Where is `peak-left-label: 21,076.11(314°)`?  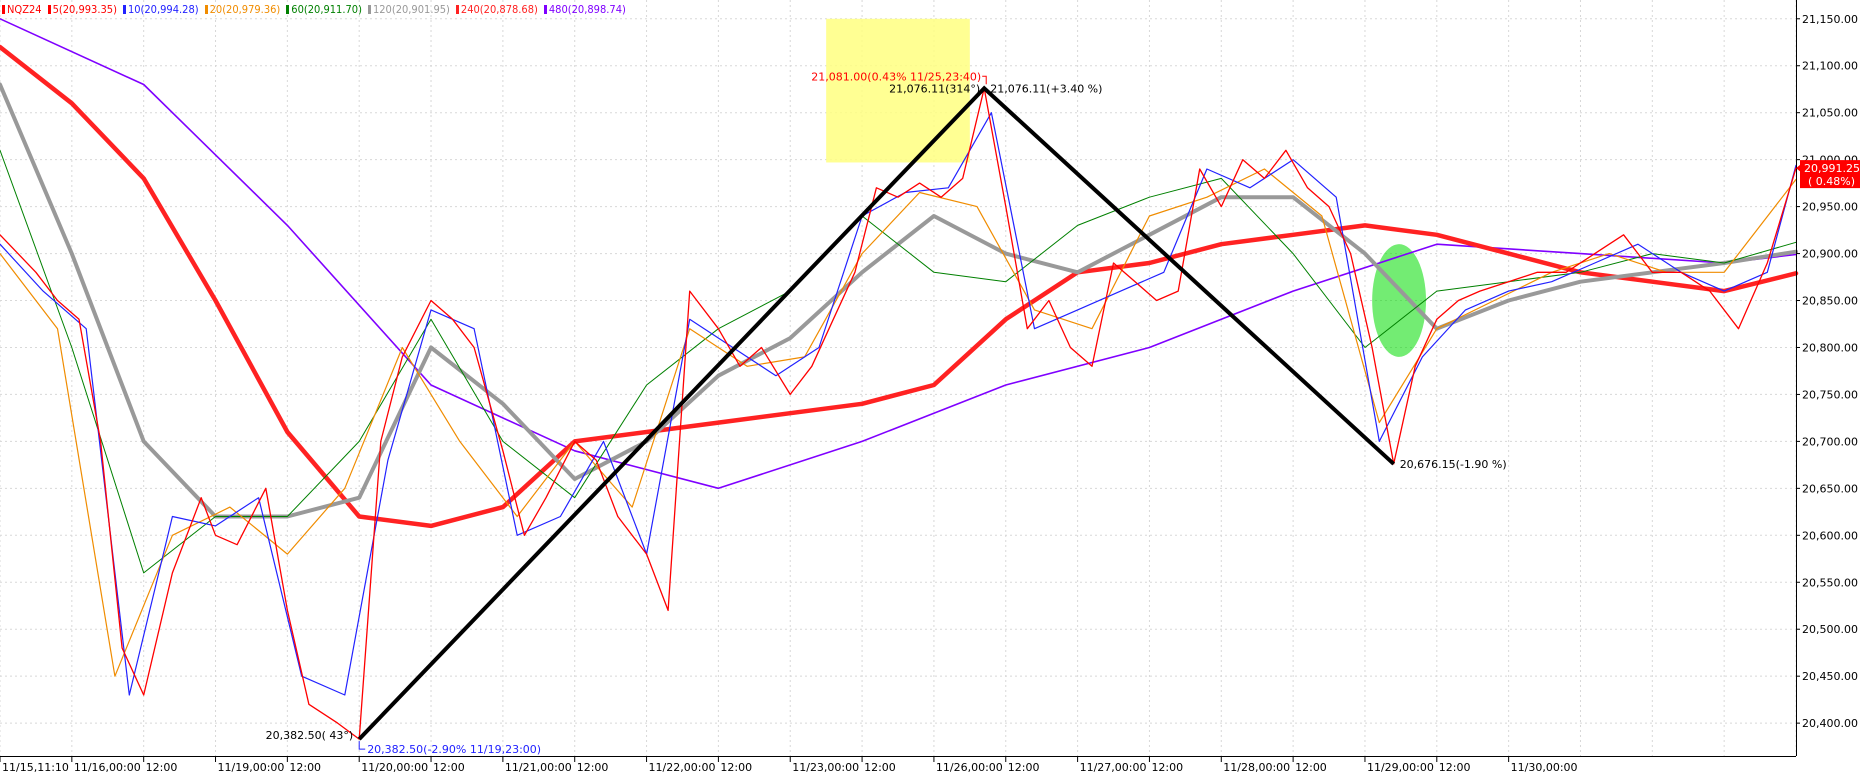
peak-left-label: 21,076.11(314°) is located at coordinates (934, 88).